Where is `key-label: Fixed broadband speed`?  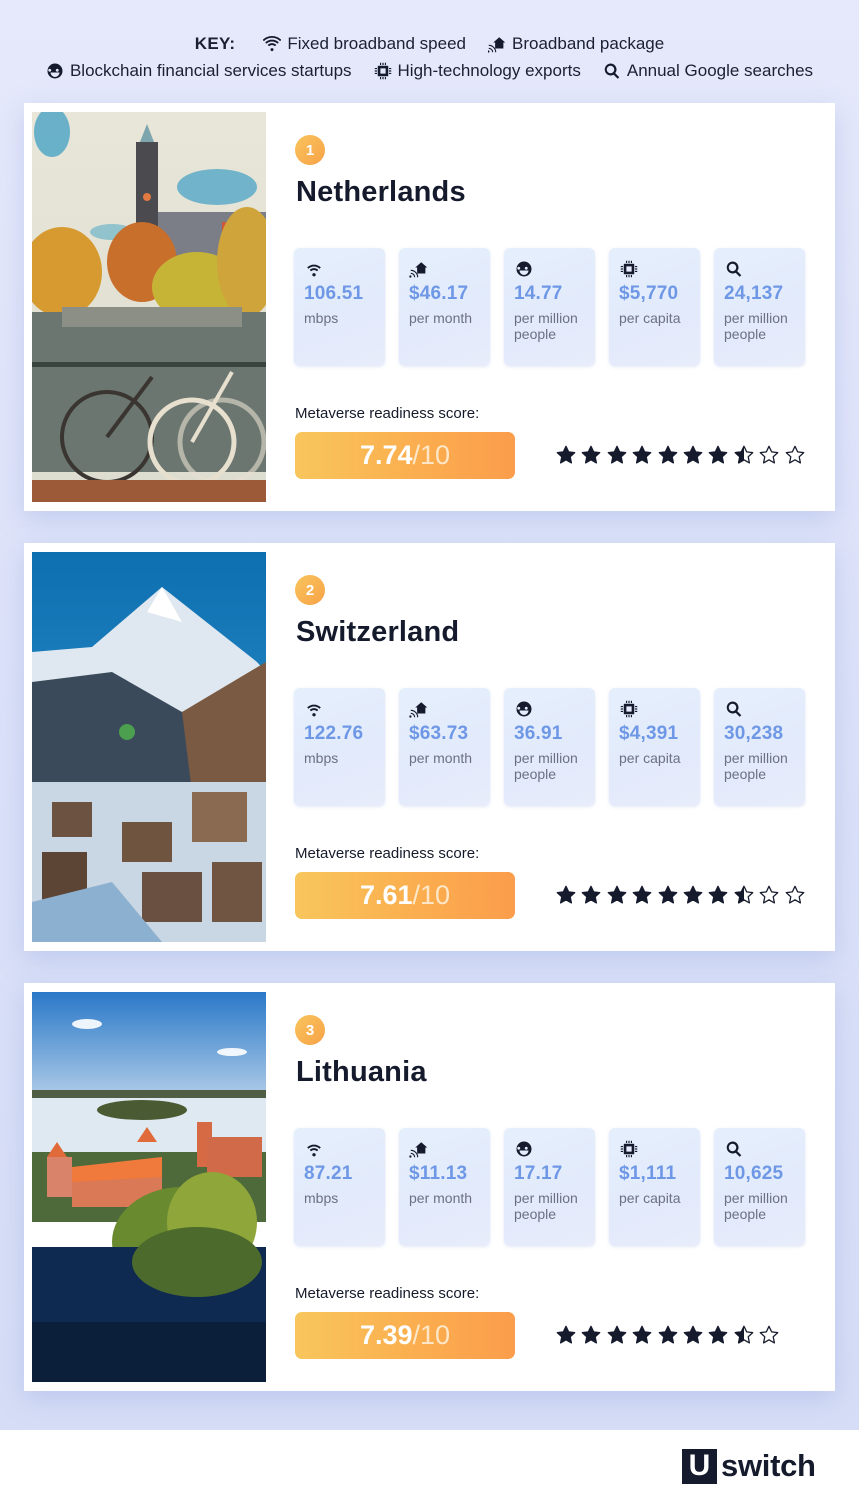
key-label: Fixed broadband speed is located at coordinates (376, 43).